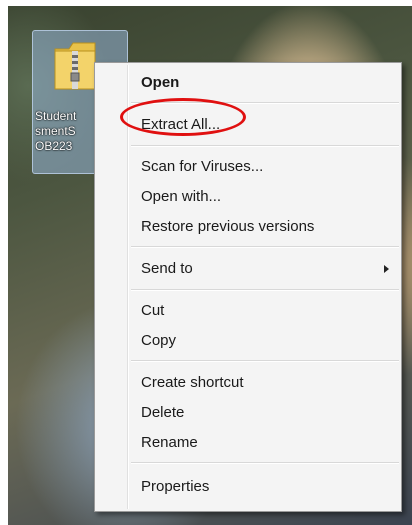  Describe the element at coordinates (266, 487) in the screenshot. I see `menu-item-properties: Properties` at that location.